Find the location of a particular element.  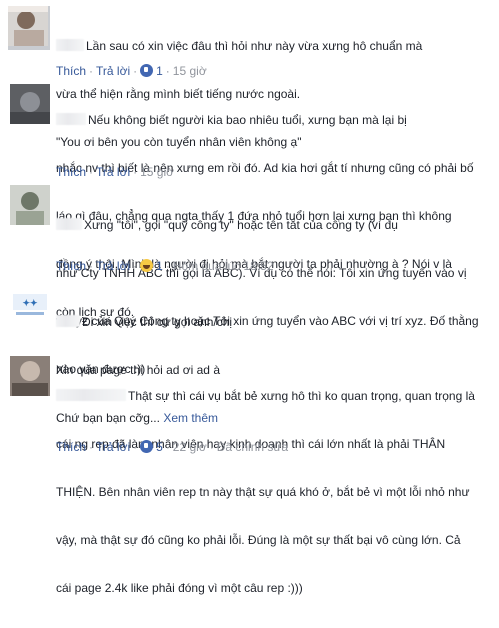

reaction-count: 5 is located at coordinates (159, 447).